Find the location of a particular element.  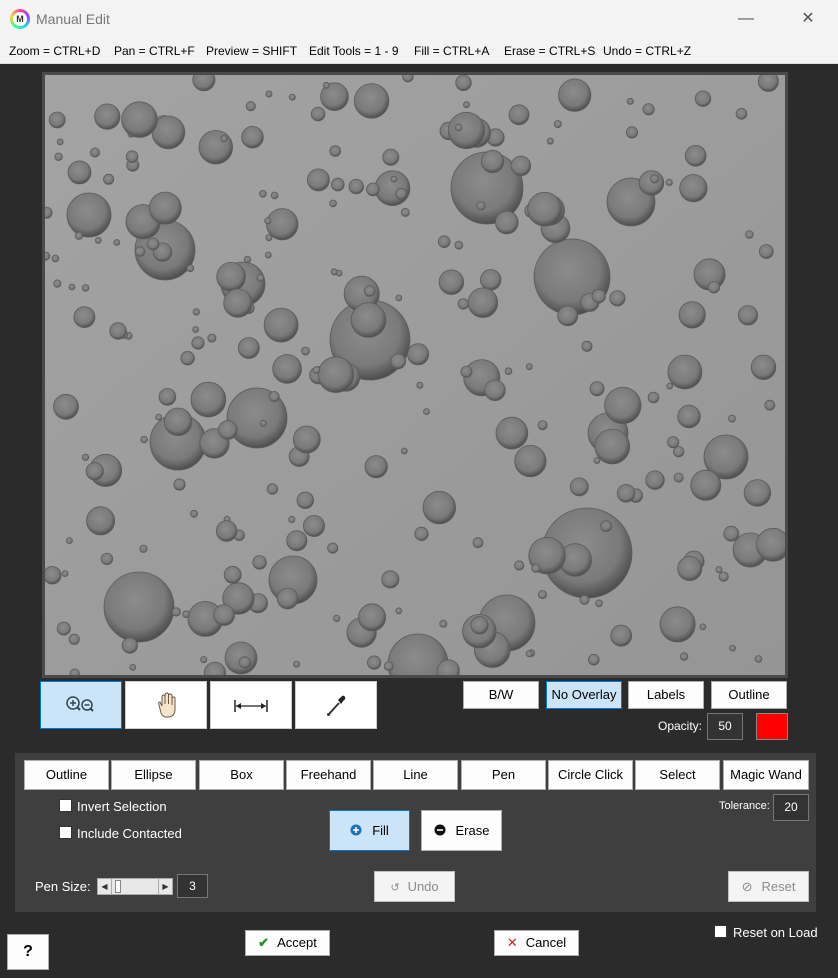

fill-button: Fill is located at coordinates (369, 830).